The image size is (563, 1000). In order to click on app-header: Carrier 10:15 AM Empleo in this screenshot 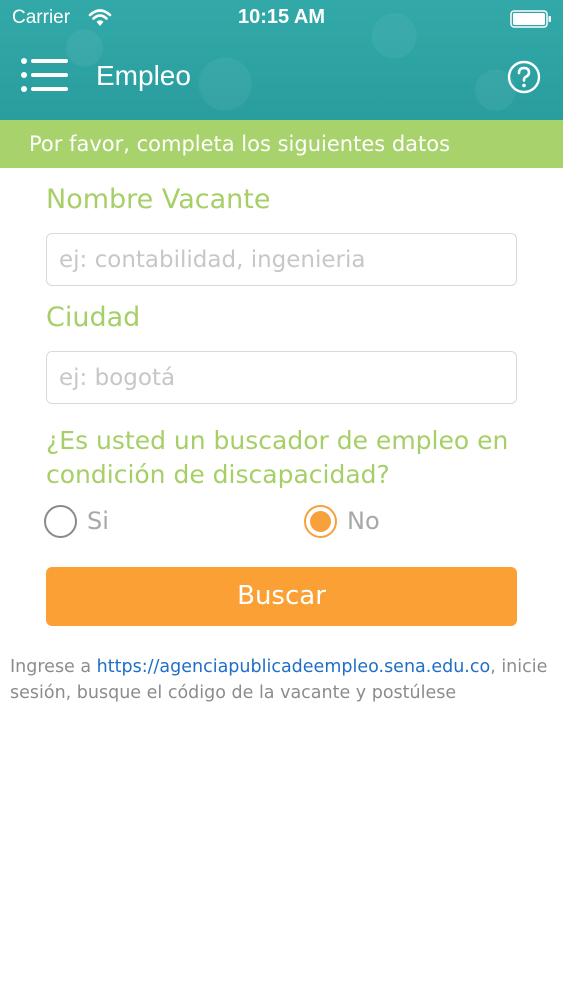, I will do `click(281, 60)`.